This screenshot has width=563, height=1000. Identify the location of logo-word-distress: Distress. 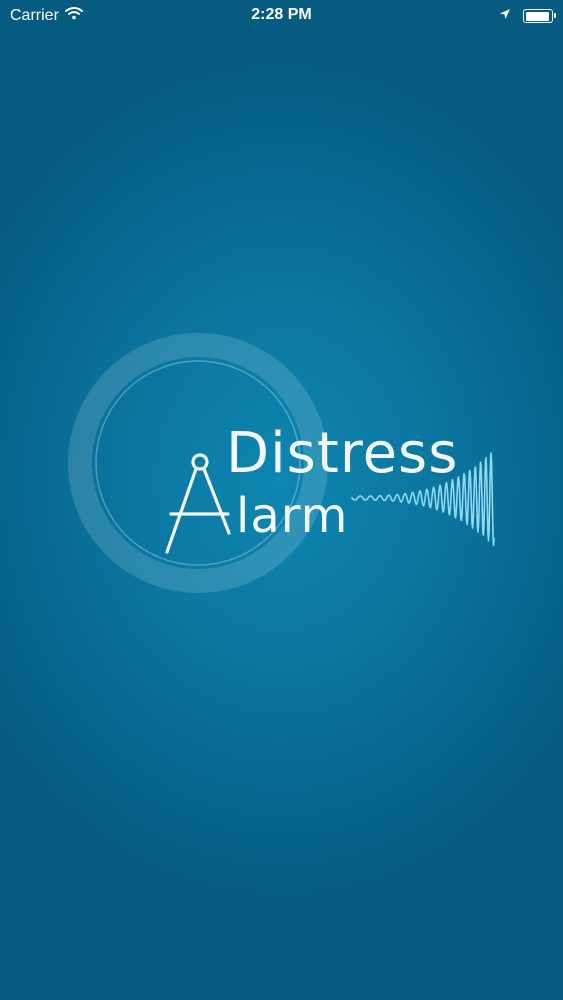
(342, 453).